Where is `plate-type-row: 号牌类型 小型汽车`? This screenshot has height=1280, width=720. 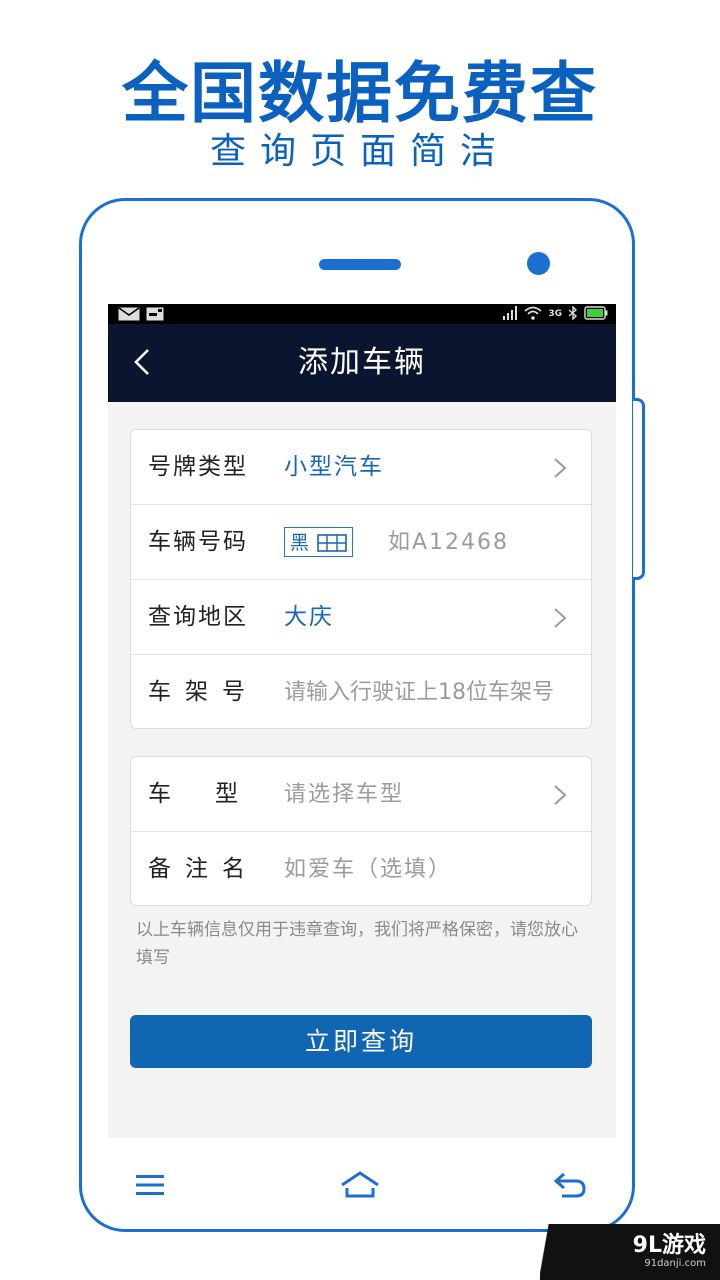
plate-type-row: 号牌类型 小型汽车 is located at coordinates (361, 467).